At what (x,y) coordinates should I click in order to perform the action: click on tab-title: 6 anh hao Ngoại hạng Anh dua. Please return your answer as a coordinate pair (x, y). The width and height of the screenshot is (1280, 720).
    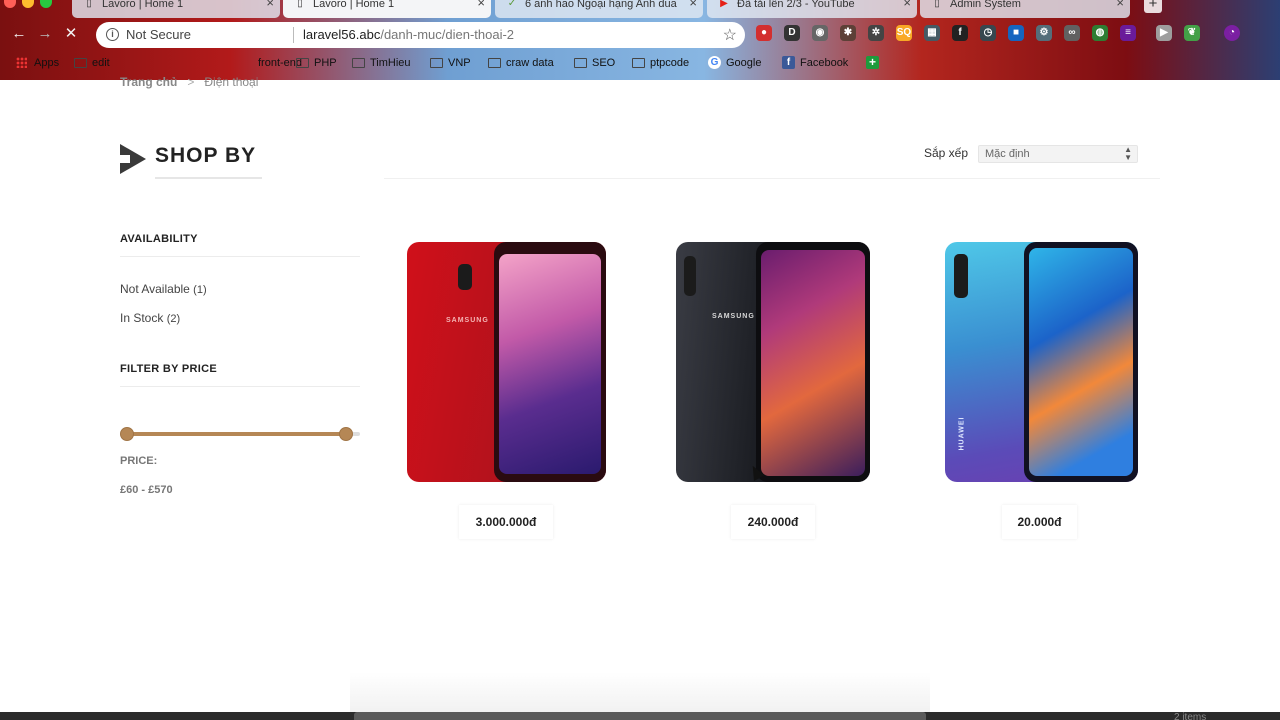
    Looking at the image, I should click on (601, 5).